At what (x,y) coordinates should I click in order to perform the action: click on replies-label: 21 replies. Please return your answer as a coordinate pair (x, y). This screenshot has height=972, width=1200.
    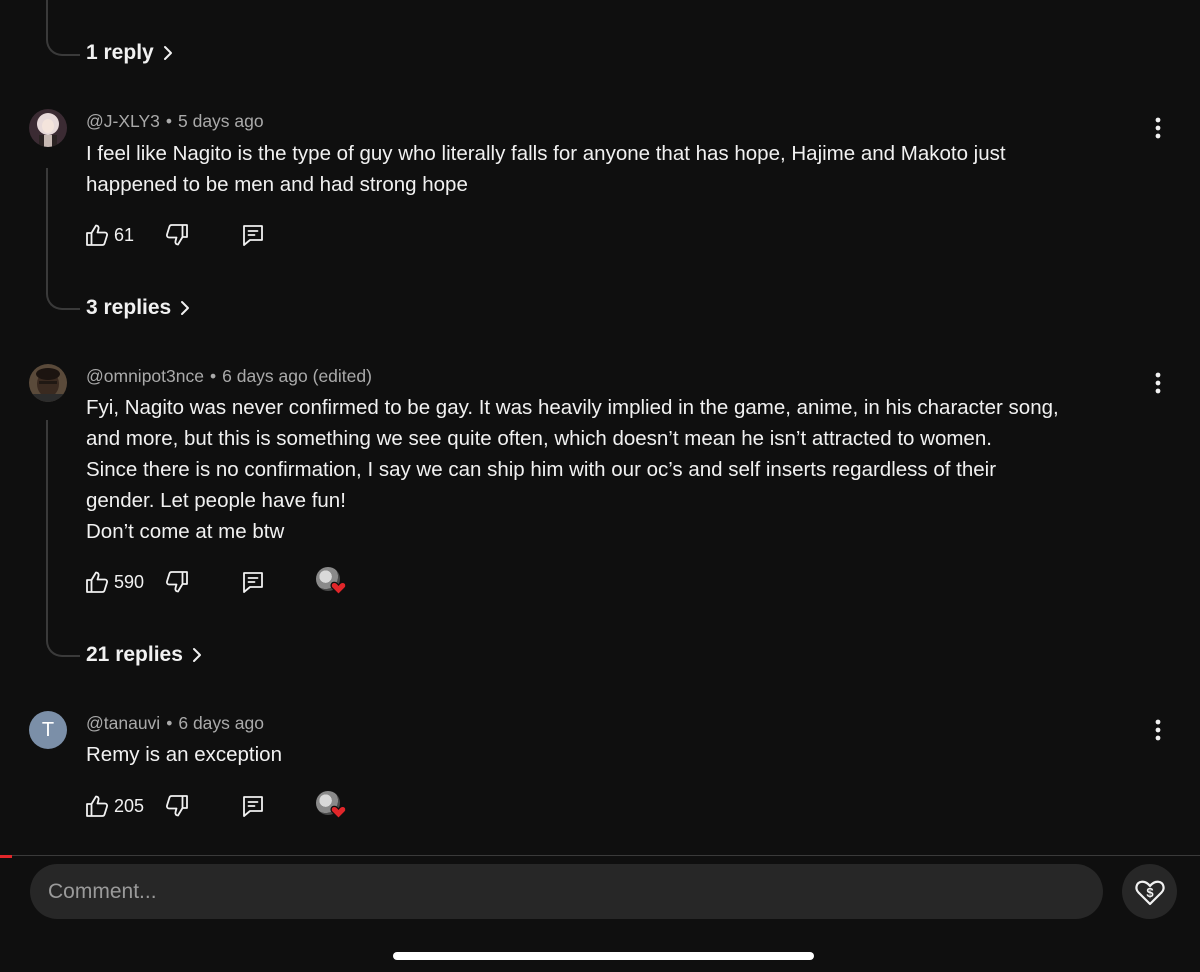
    Looking at the image, I should click on (134, 654).